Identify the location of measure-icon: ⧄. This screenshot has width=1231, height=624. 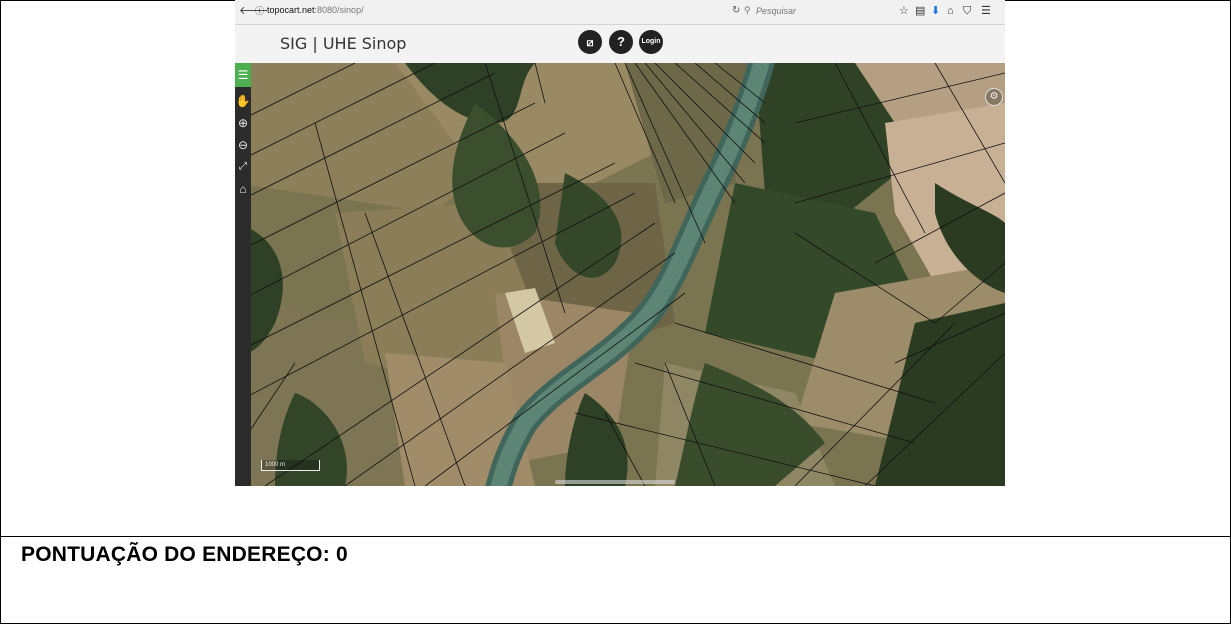
(590, 43).